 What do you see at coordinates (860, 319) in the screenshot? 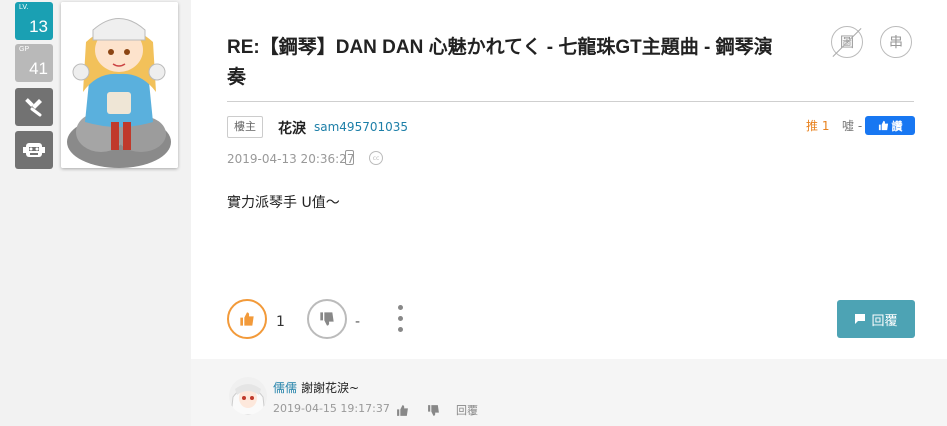
I see `comment-icon` at bounding box center [860, 319].